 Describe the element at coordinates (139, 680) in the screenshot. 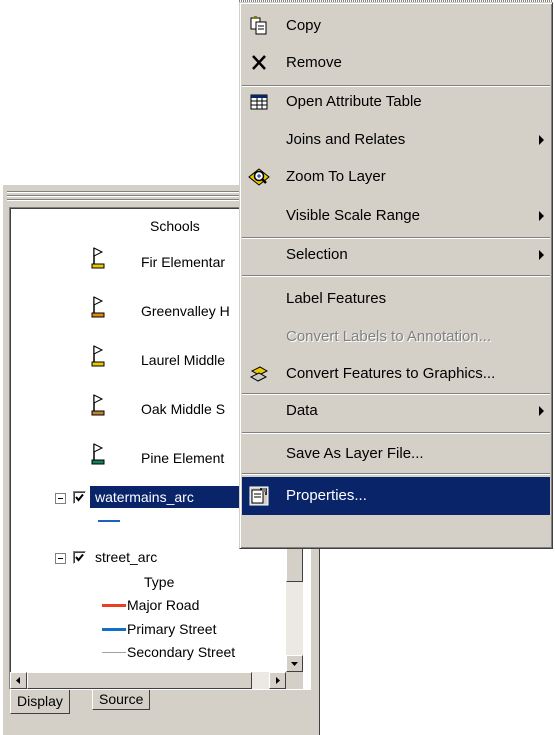

I see `horizontal-scroll-thumb` at that location.